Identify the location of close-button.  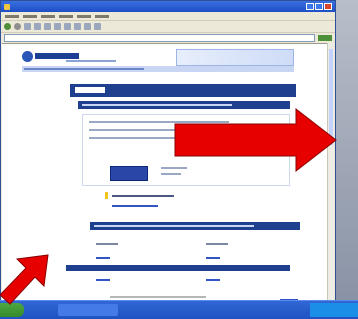
(328, 6).